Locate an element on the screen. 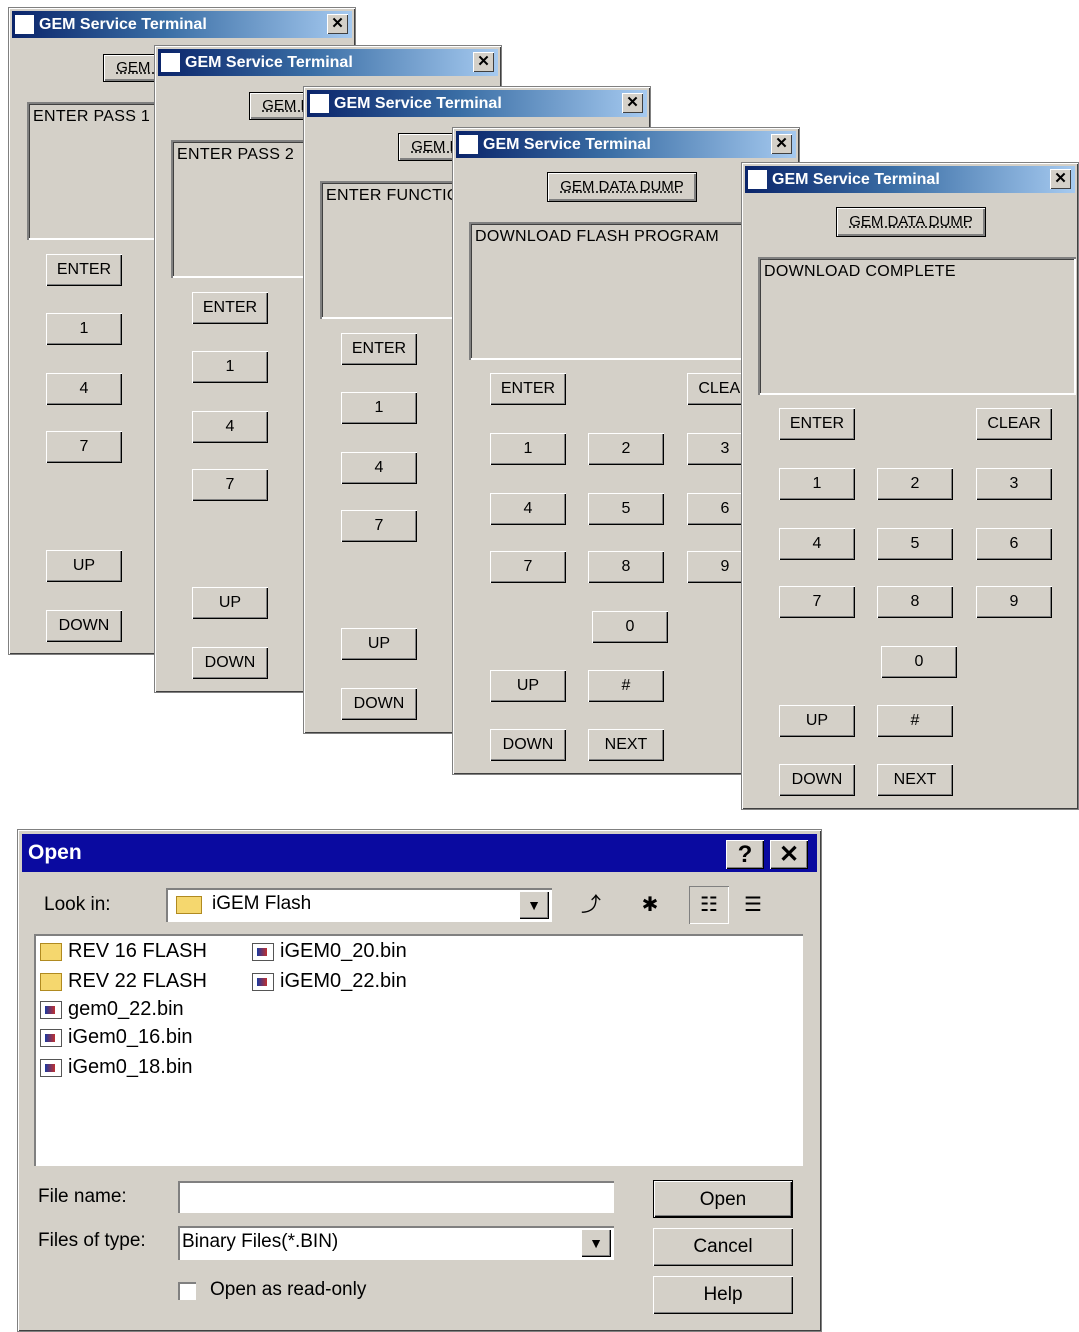  help-button: Help is located at coordinates (723, 1295).